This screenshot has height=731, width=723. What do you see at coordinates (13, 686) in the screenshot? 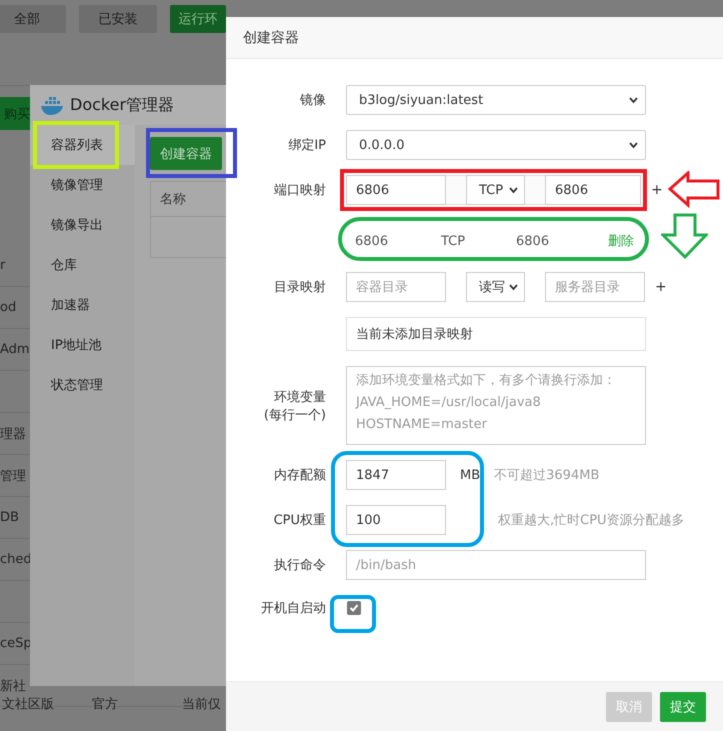
I see `list-item-text: 新社` at bounding box center [13, 686].